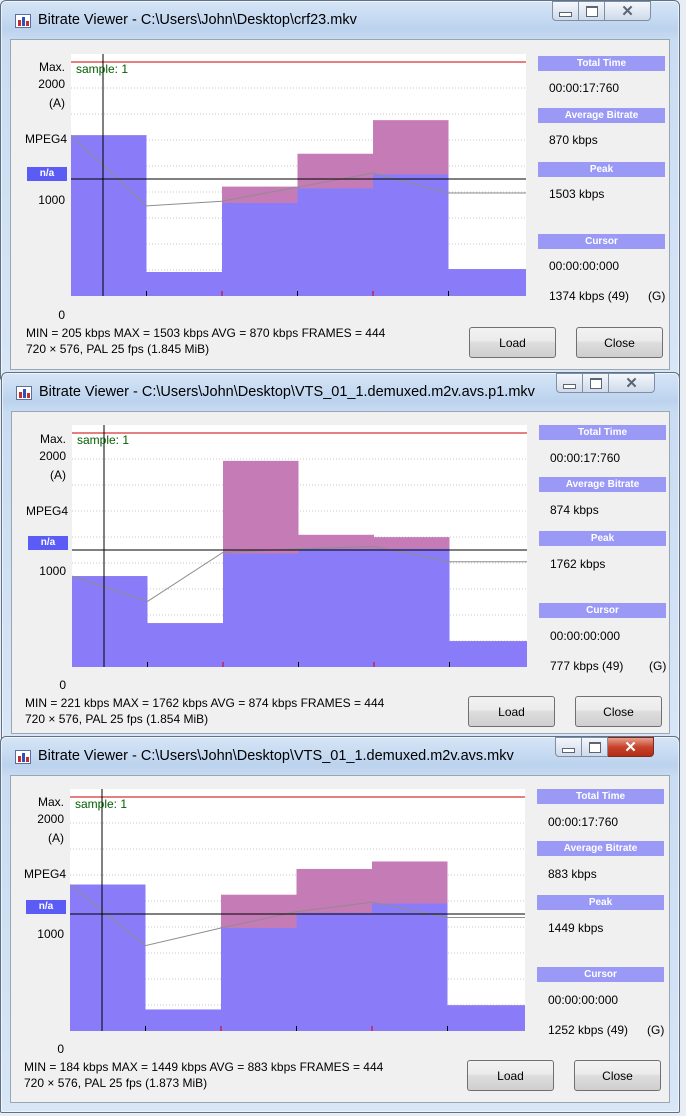  What do you see at coordinates (117, 719) in the screenshot?
I see `stats-line-2: 720 × 576, PAL 25 fps (1.854 MiB)` at bounding box center [117, 719].